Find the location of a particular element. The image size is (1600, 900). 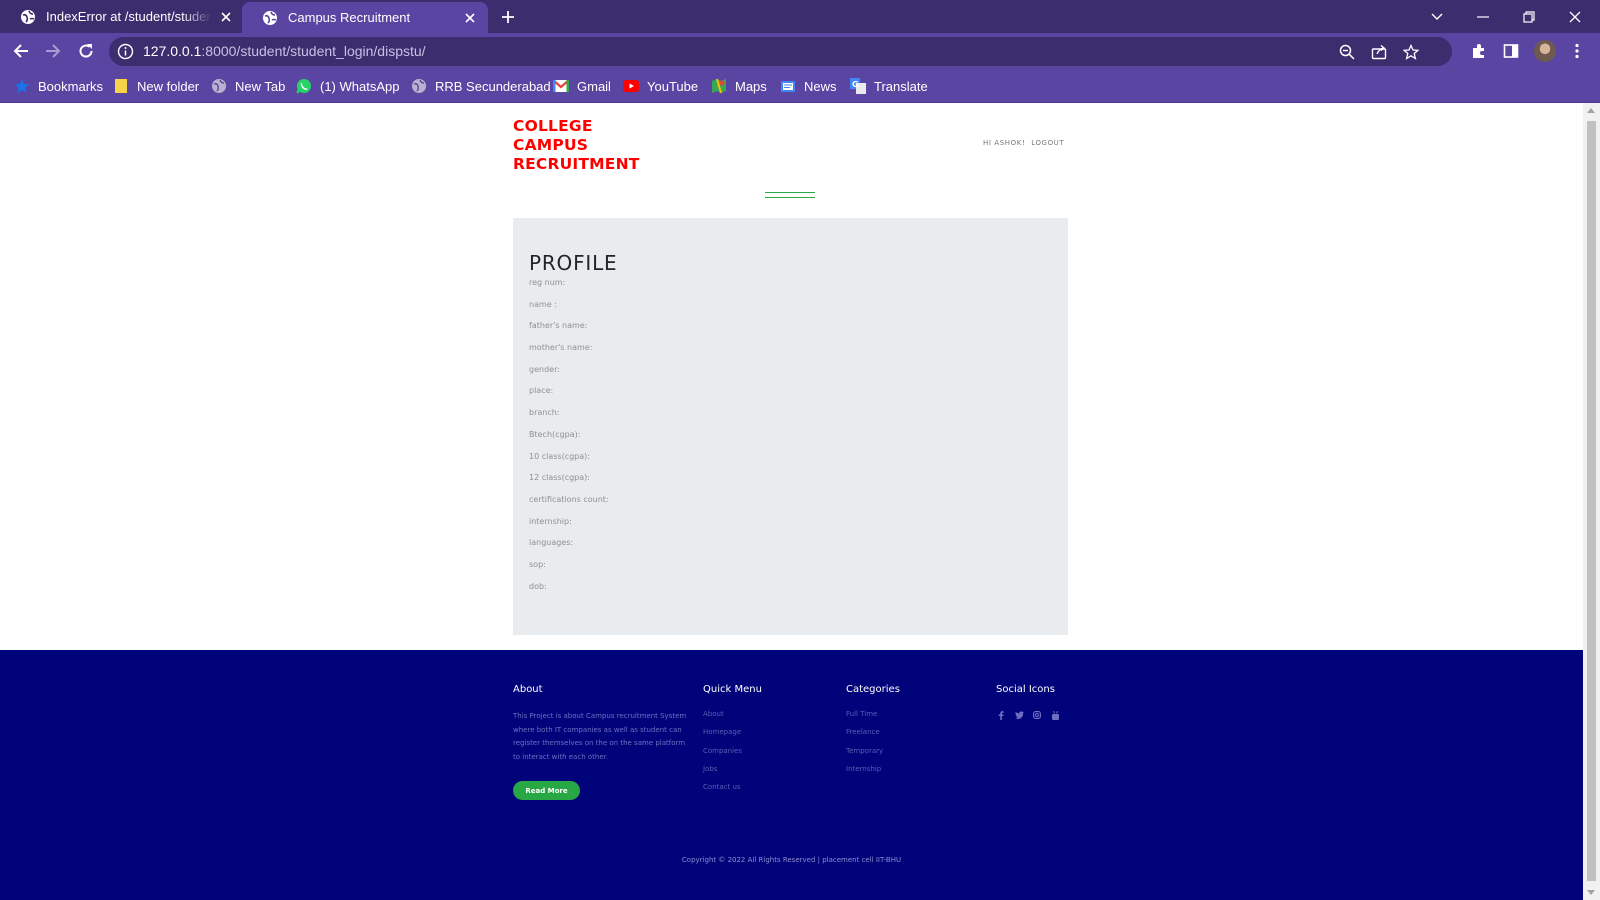

section-divider is located at coordinates (790, 195).